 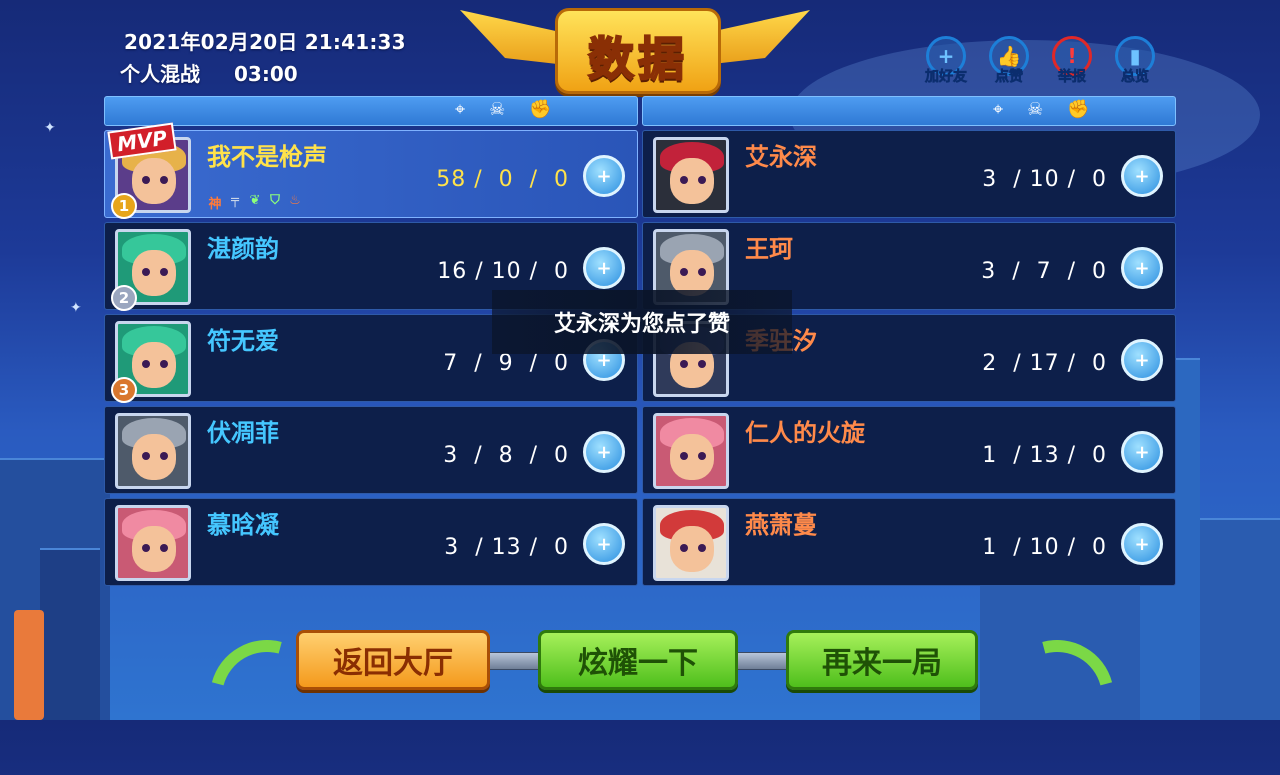 What do you see at coordinates (265, 42) in the screenshot?
I see `match-datetime: 2021年02月20日 21:41:33` at bounding box center [265, 42].